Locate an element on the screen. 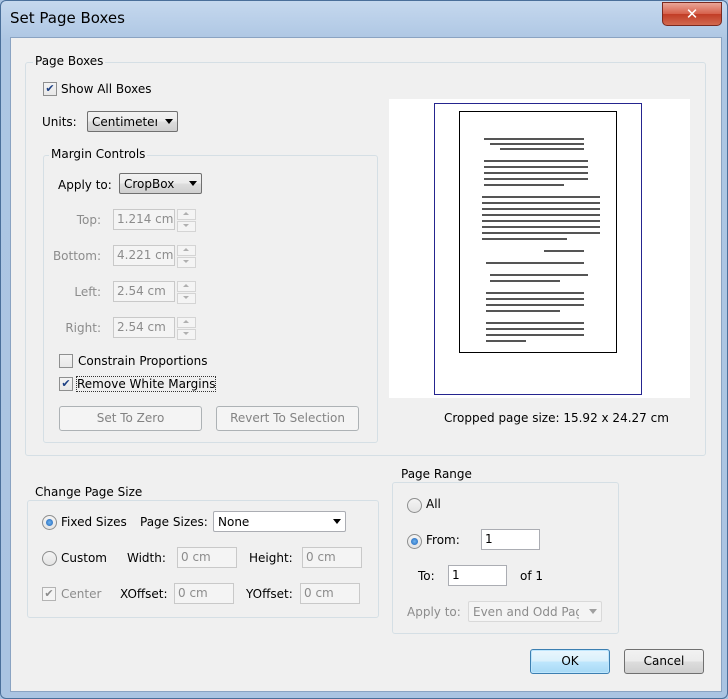 Image resolution: width=728 pixels, height=699 pixels. title-bar: Set Page Boxes ✕ is located at coordinates (364, 18).